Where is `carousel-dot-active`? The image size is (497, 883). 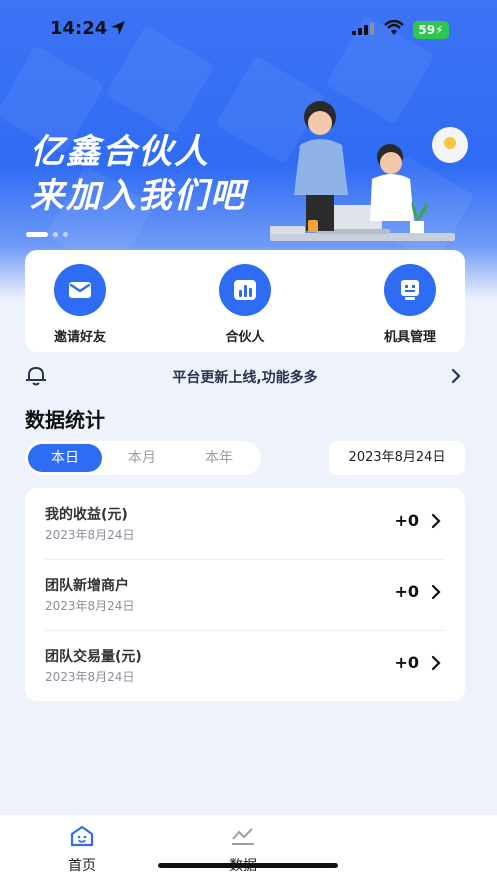
carousel-dot-active is located at coordinates (37, 234).